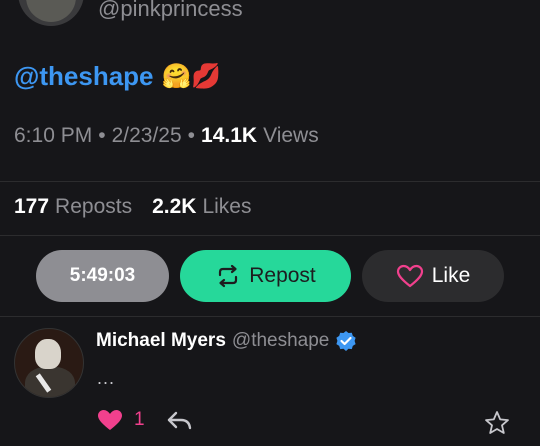 This screenshot has height=446, width=540. I want to click on engagement-counts: 177 Reposts 2.2K Likes, so click(132, 207).